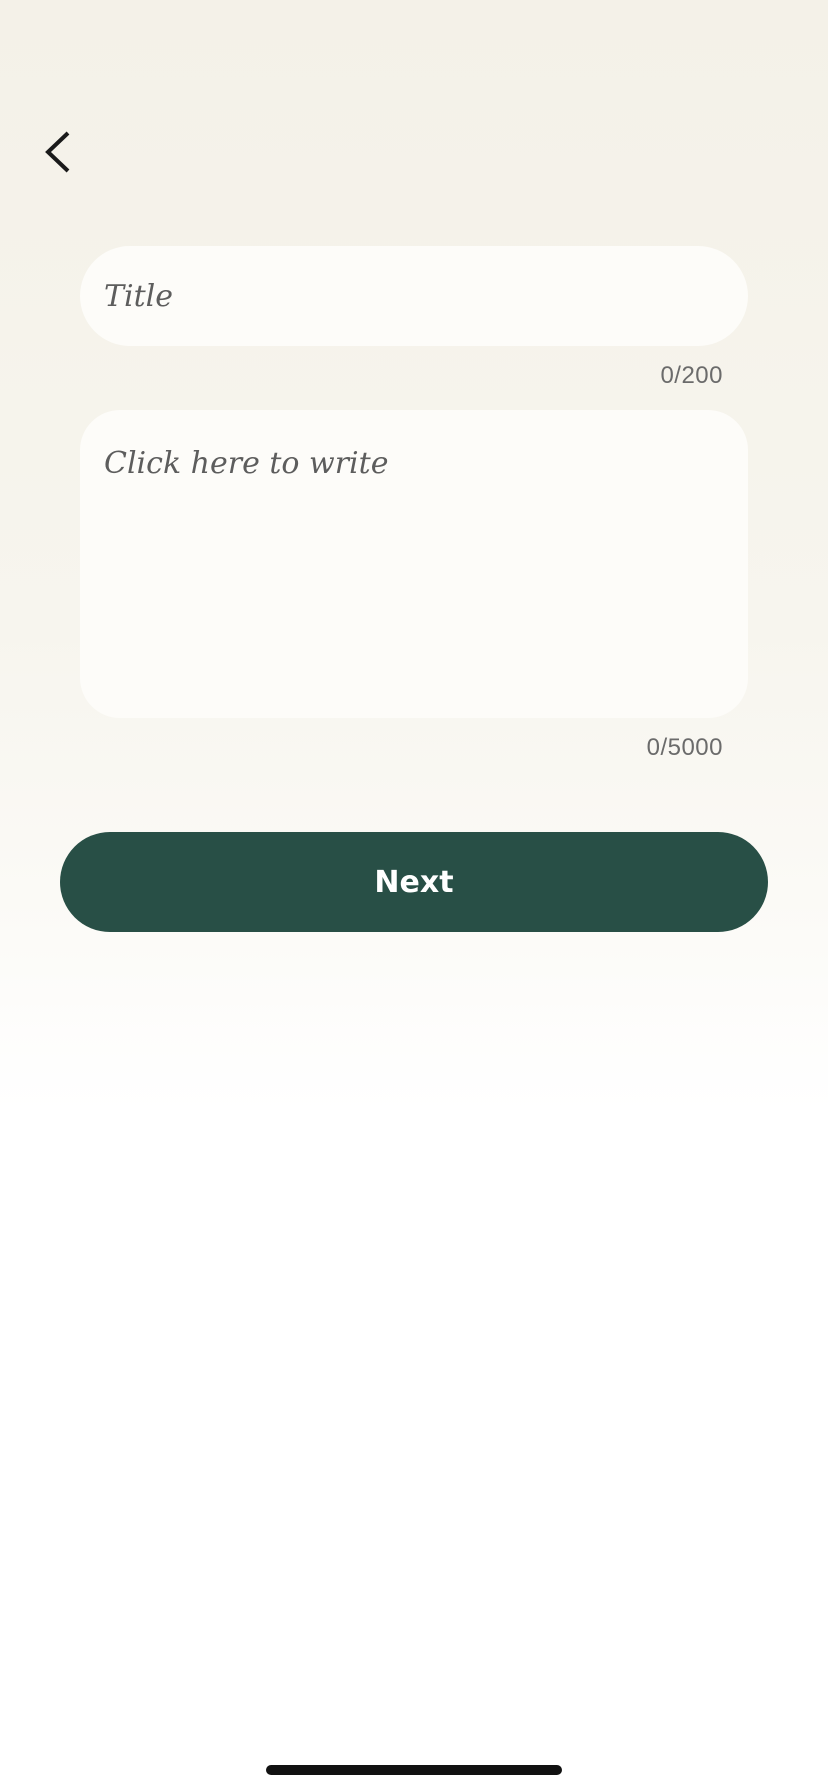 This screenshot has width=828, height=1792. What do you see at coordinates (684, 747) in the screenshot?
I see `body-char-counter: 0/5000` at bounding box center [684, 747].